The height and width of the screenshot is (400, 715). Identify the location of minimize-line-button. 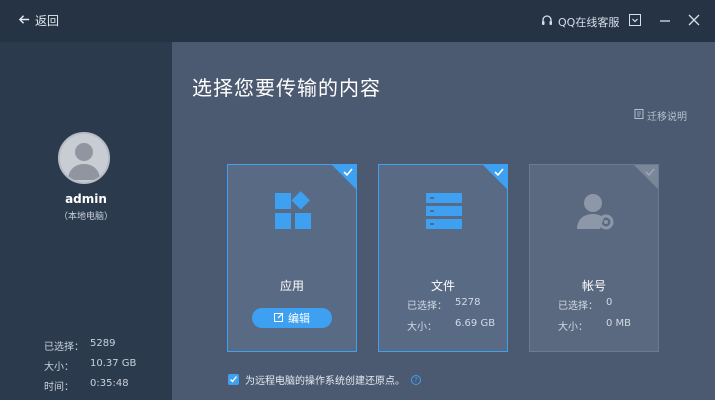
(665, 20).